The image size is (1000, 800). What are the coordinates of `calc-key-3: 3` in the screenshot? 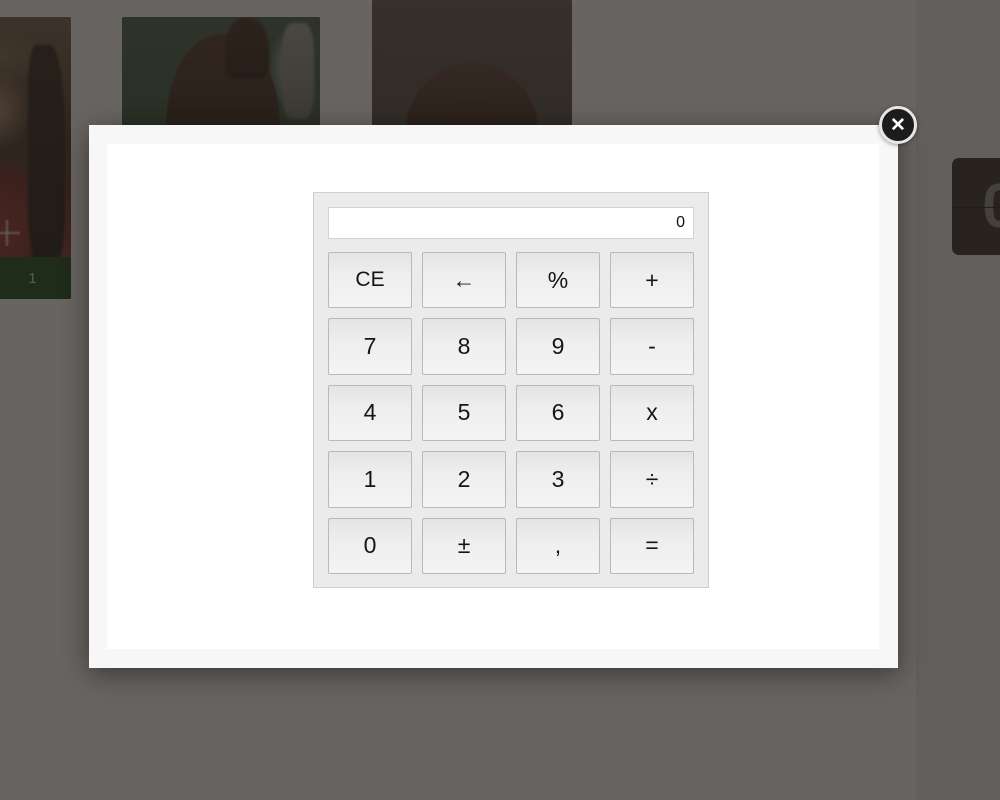 It's located at (558, 479).